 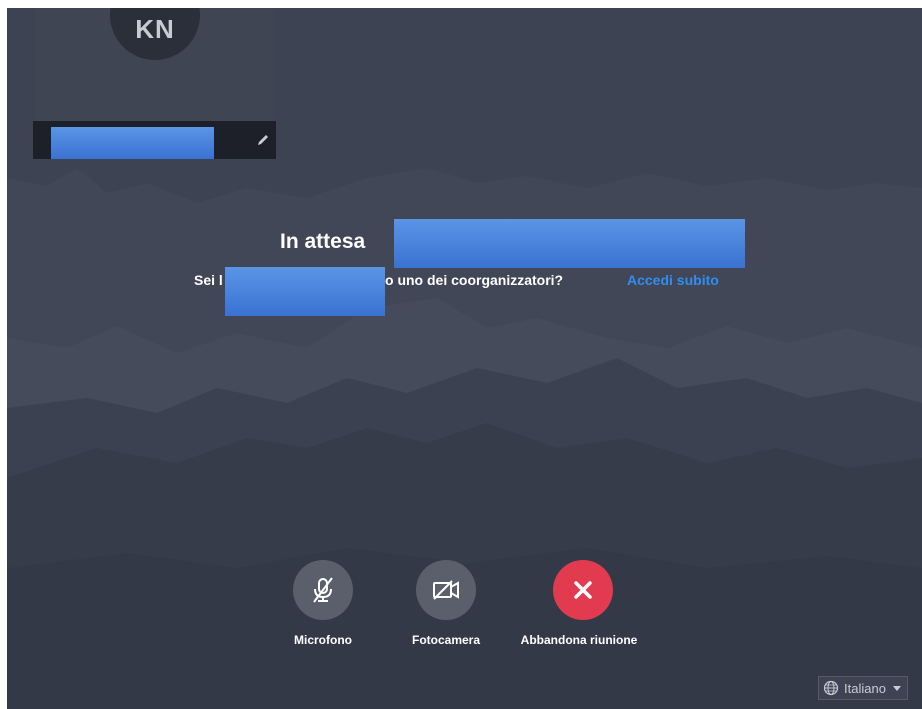 I want to click on leave-meeting-label: Abbandona riunione, so click(x=579, y=640).